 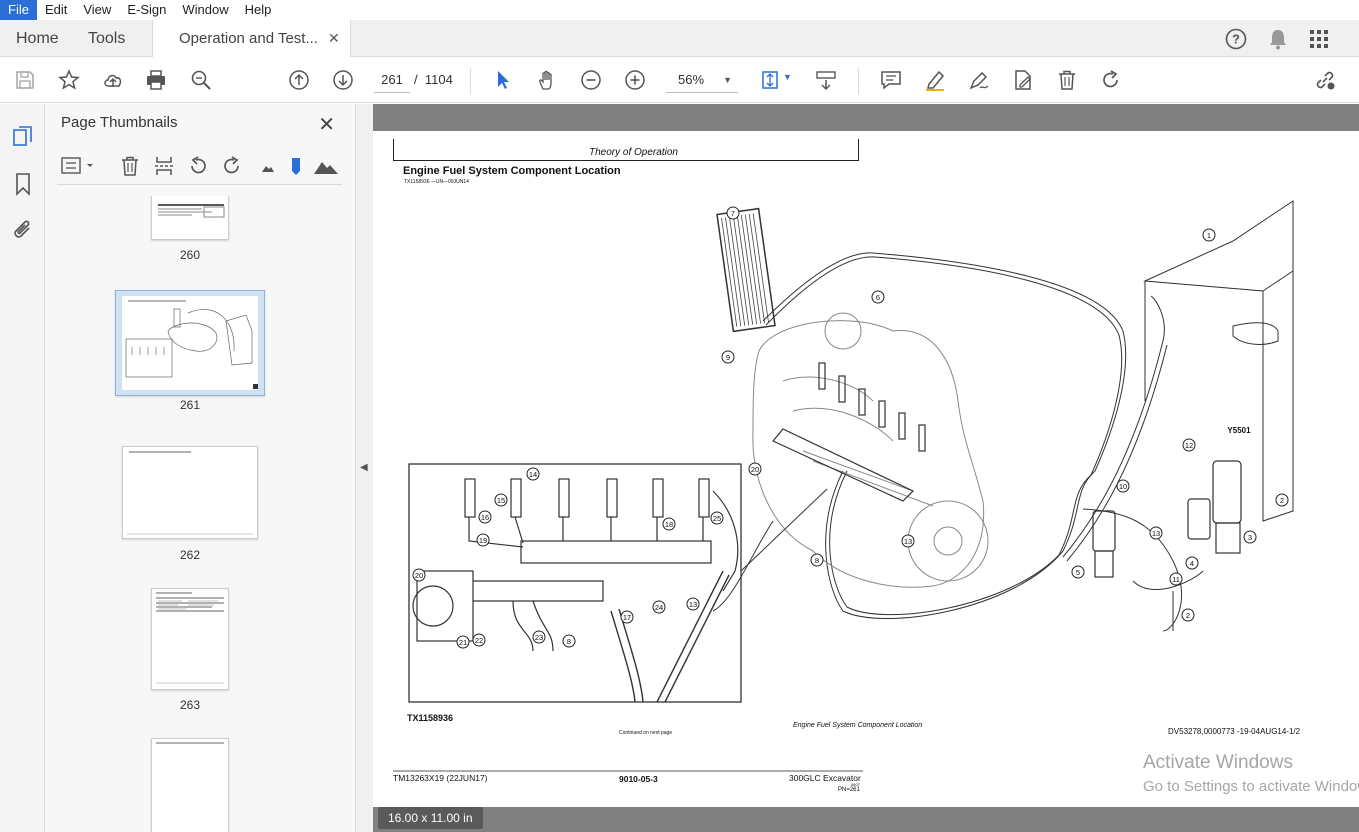 What do you see at coordinates (25, 80) in the screenshot?
I see `save-icon` at bounding box center [25, 80].